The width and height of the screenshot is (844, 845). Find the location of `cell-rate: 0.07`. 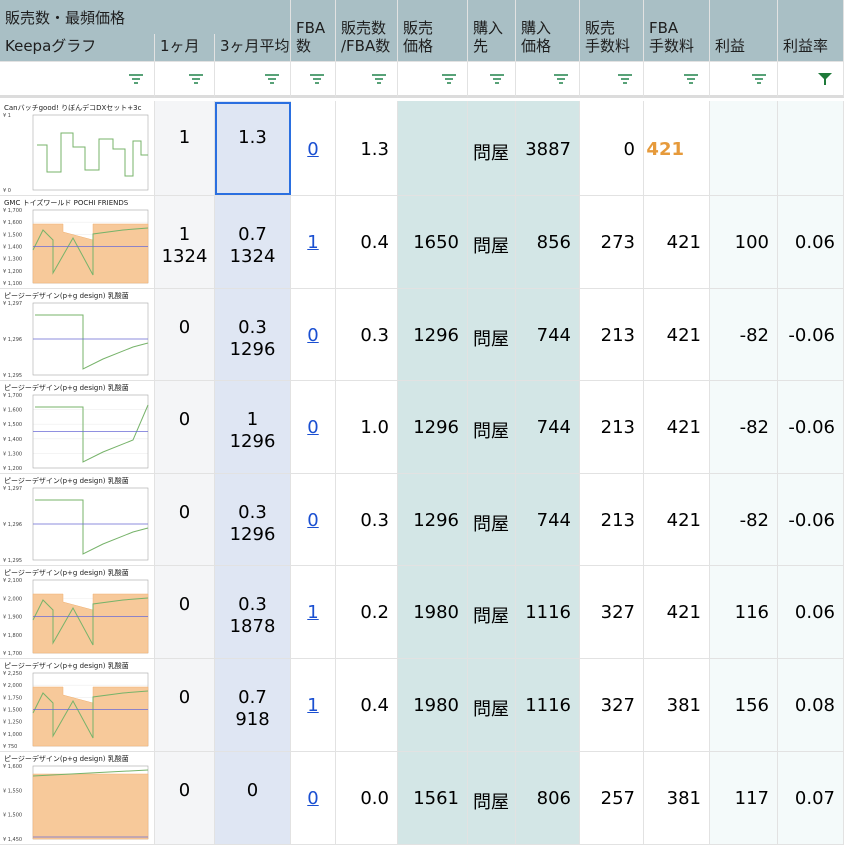

cell-rate: 0.07 is located at coordinates (811, 798).